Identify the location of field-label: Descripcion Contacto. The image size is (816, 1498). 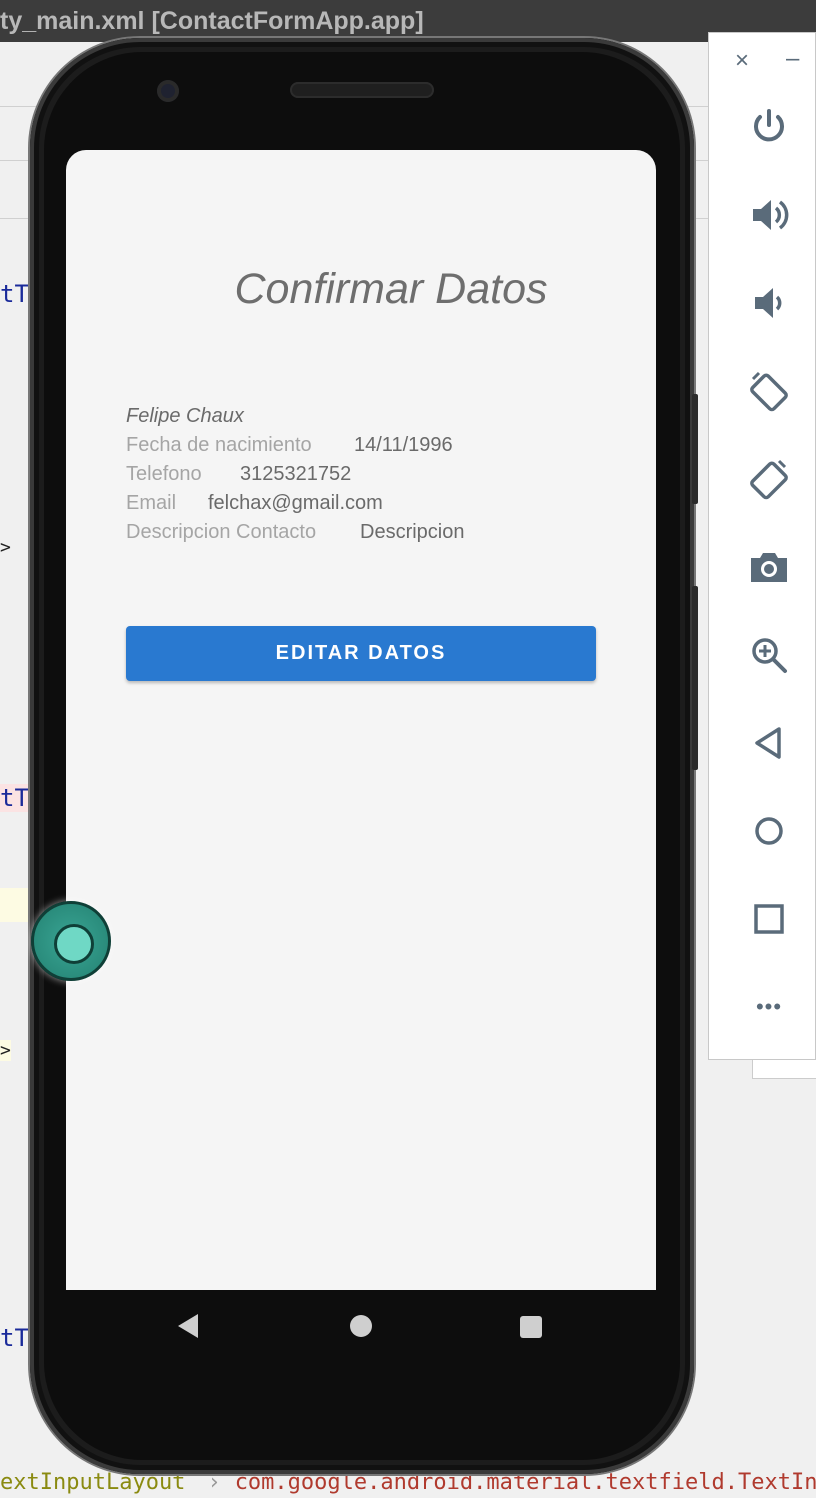
(221, 532).